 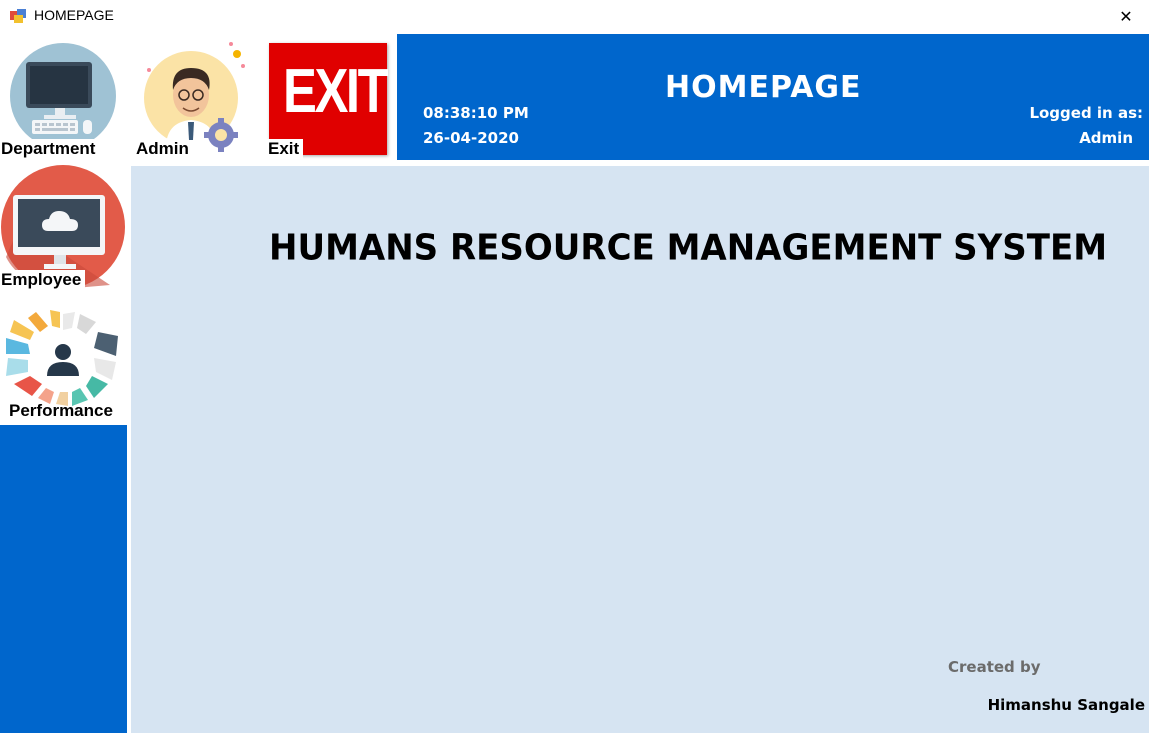 What do you see at coordinates (63, 360) in the screenshot?
I see `sidebar-item-performance: Performance` at bounding box center [63, 360].